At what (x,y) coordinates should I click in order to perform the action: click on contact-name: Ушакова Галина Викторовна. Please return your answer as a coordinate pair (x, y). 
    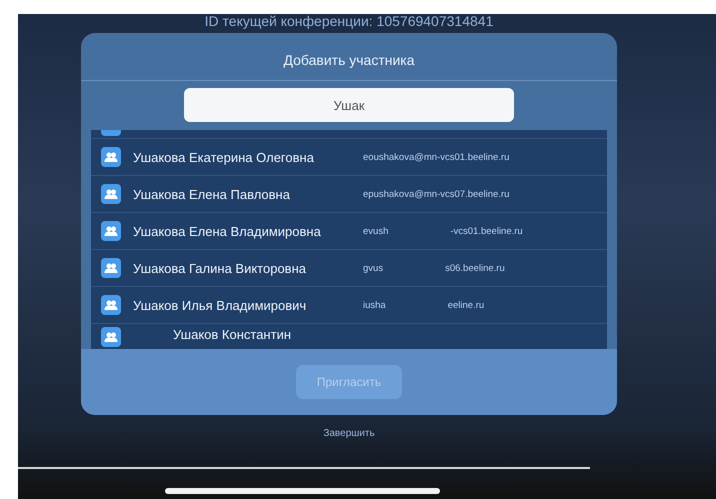
    Looking at the image, I should click on (220, 268).